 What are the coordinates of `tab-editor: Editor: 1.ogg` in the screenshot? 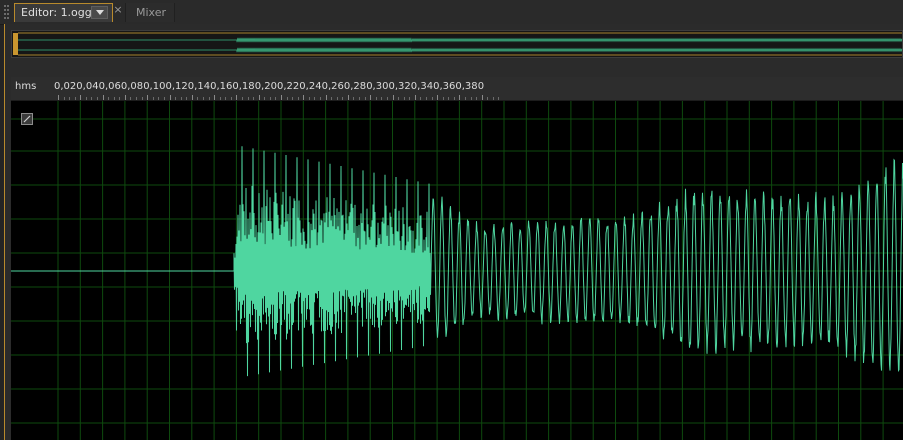 It's located at (63, 12).